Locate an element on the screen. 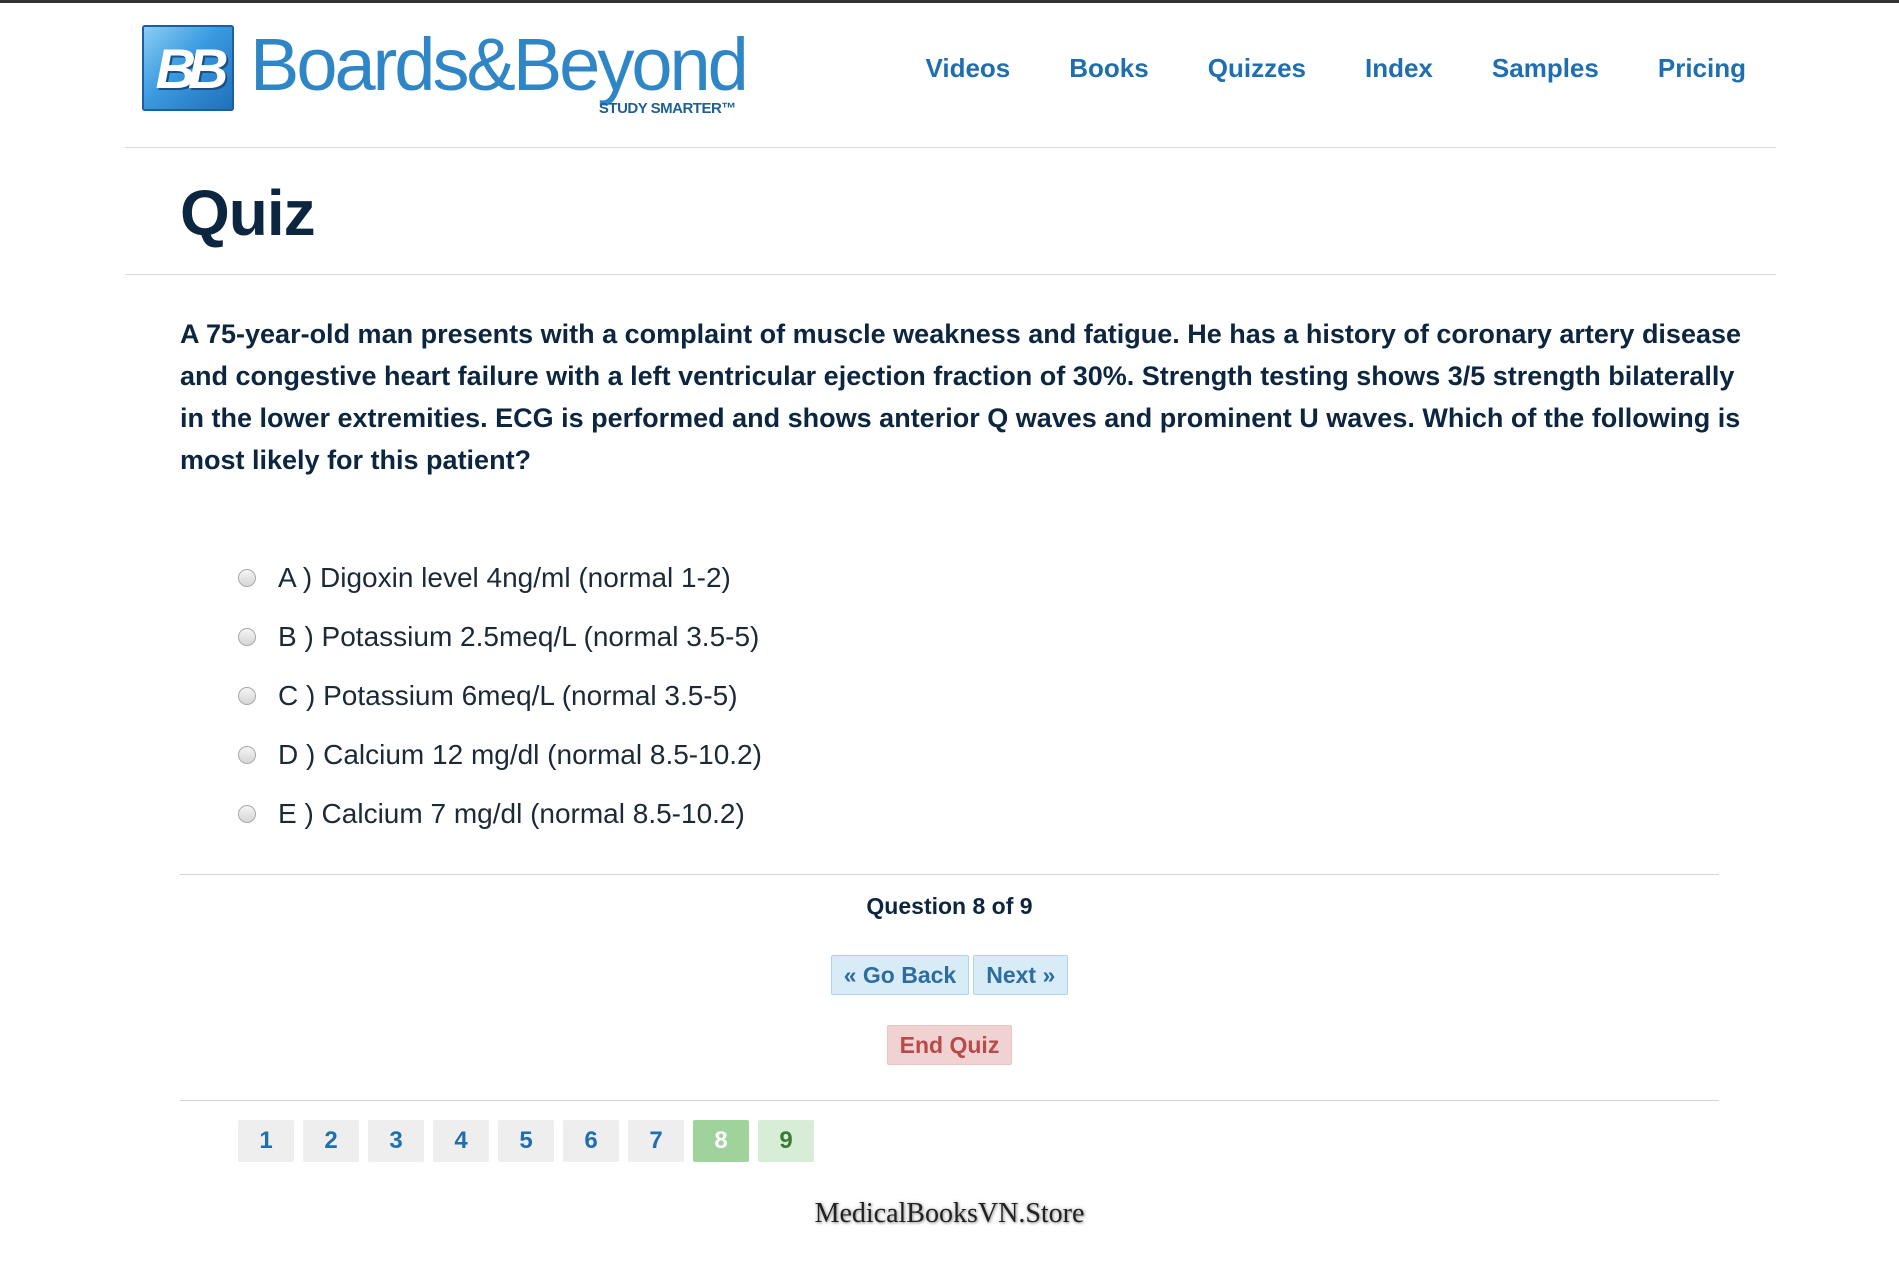  radio-button-b is located at coordinates (247, 636).